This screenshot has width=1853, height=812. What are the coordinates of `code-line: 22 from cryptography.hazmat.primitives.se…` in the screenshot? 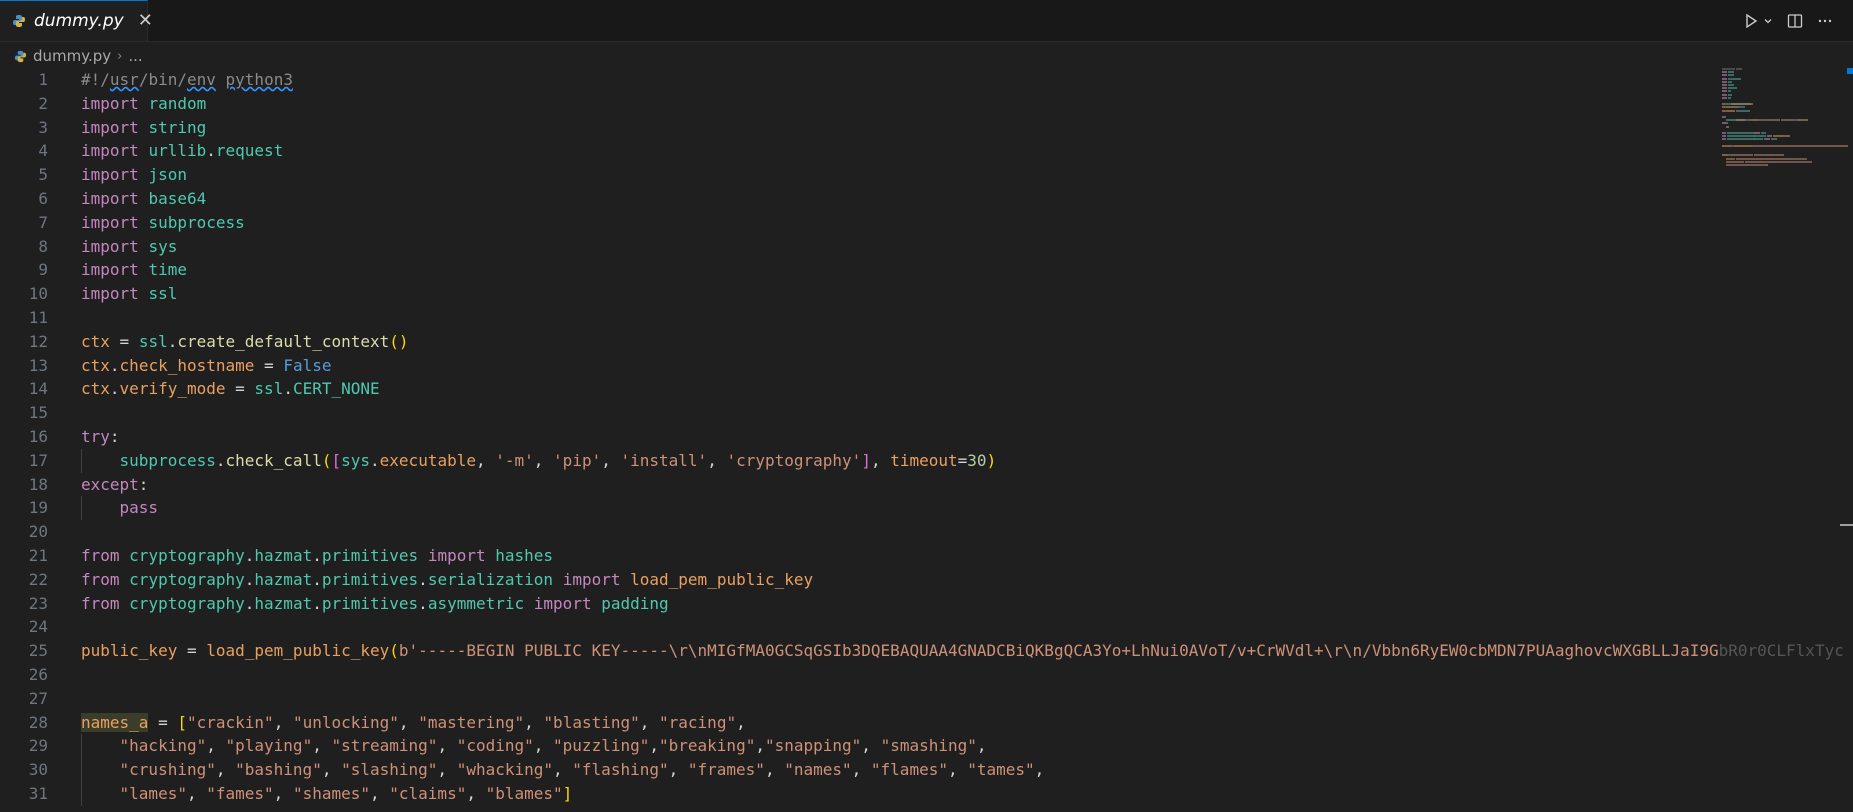 It's located at (860, 580).